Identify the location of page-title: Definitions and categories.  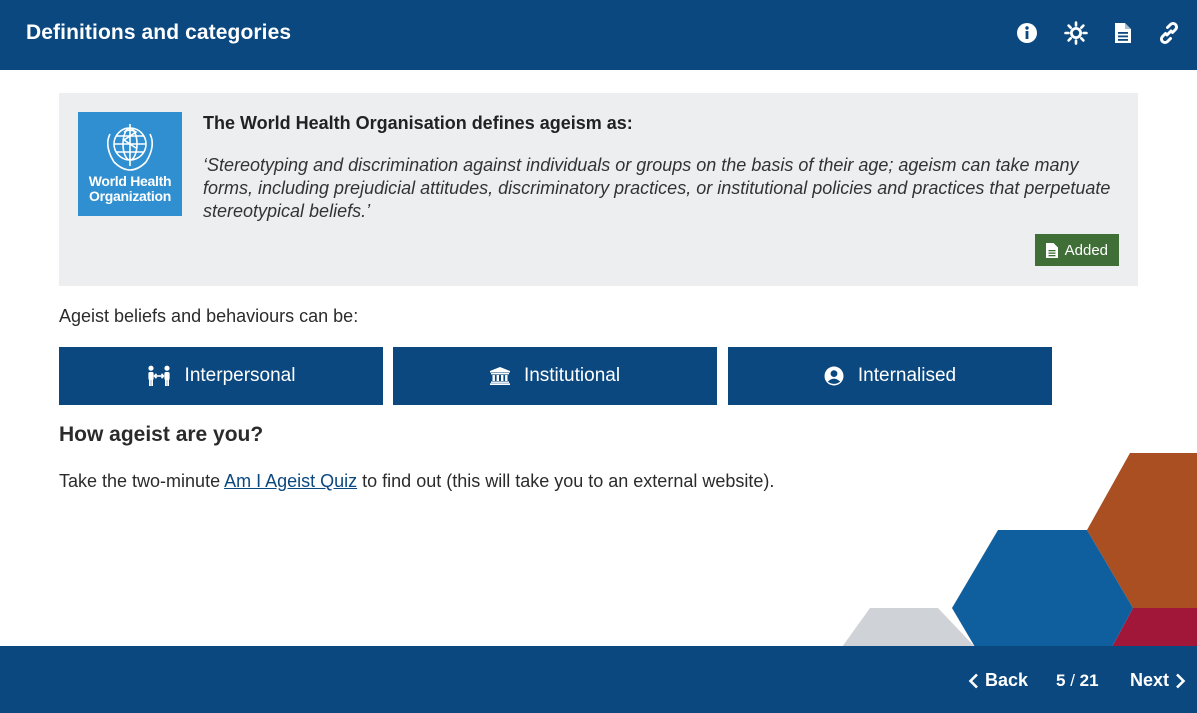
(159, 32).